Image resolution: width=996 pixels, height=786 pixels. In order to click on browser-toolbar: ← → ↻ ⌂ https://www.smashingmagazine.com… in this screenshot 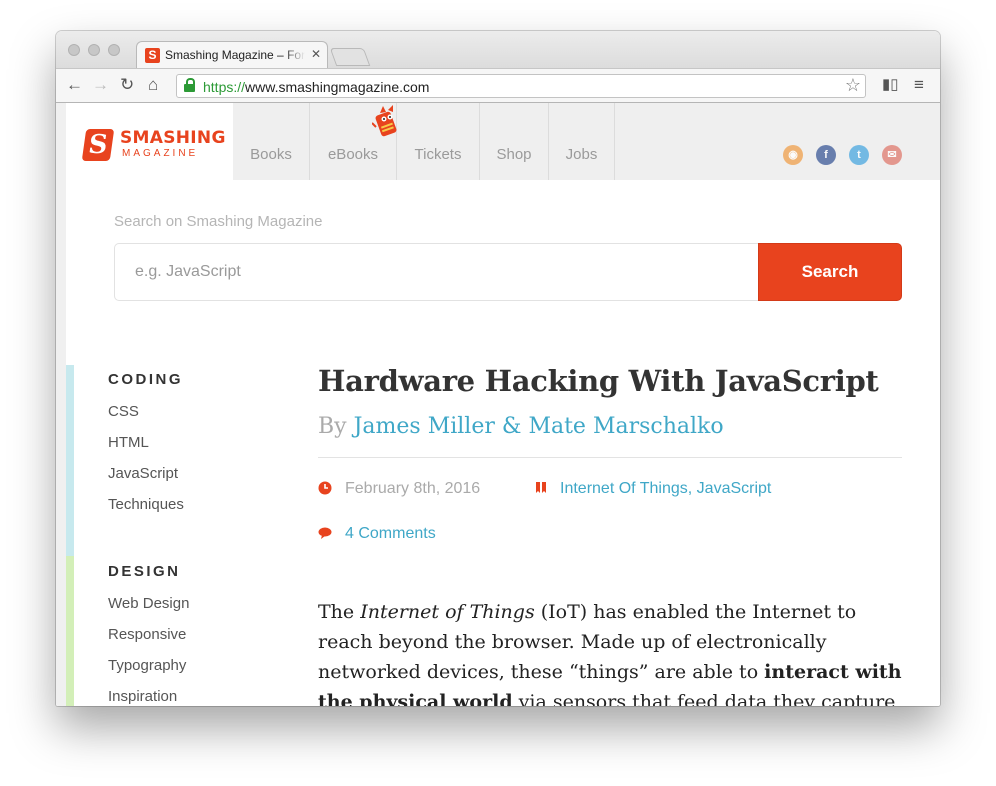, I will do `click(498, 85)`.